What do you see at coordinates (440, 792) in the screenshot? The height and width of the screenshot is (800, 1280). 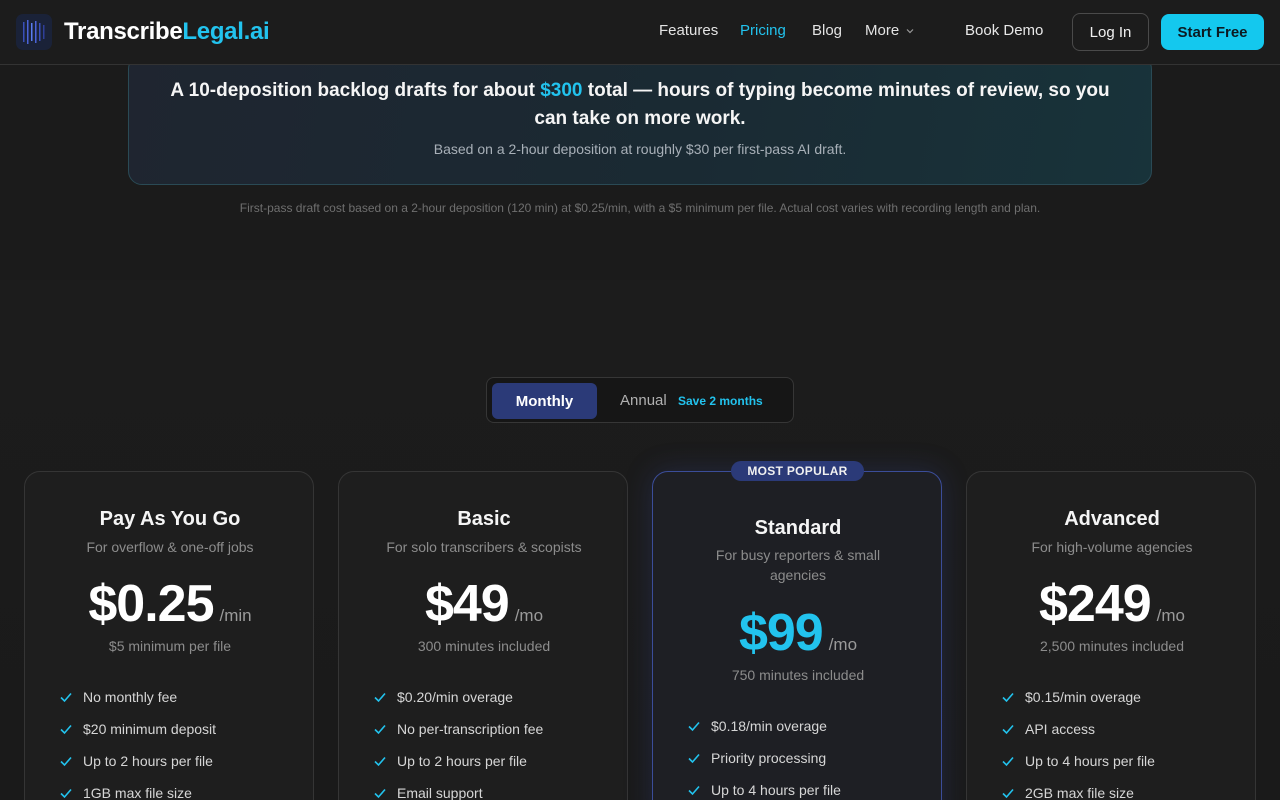 I see `plan-feature-text: Email support` at bounding box center [440, 792].